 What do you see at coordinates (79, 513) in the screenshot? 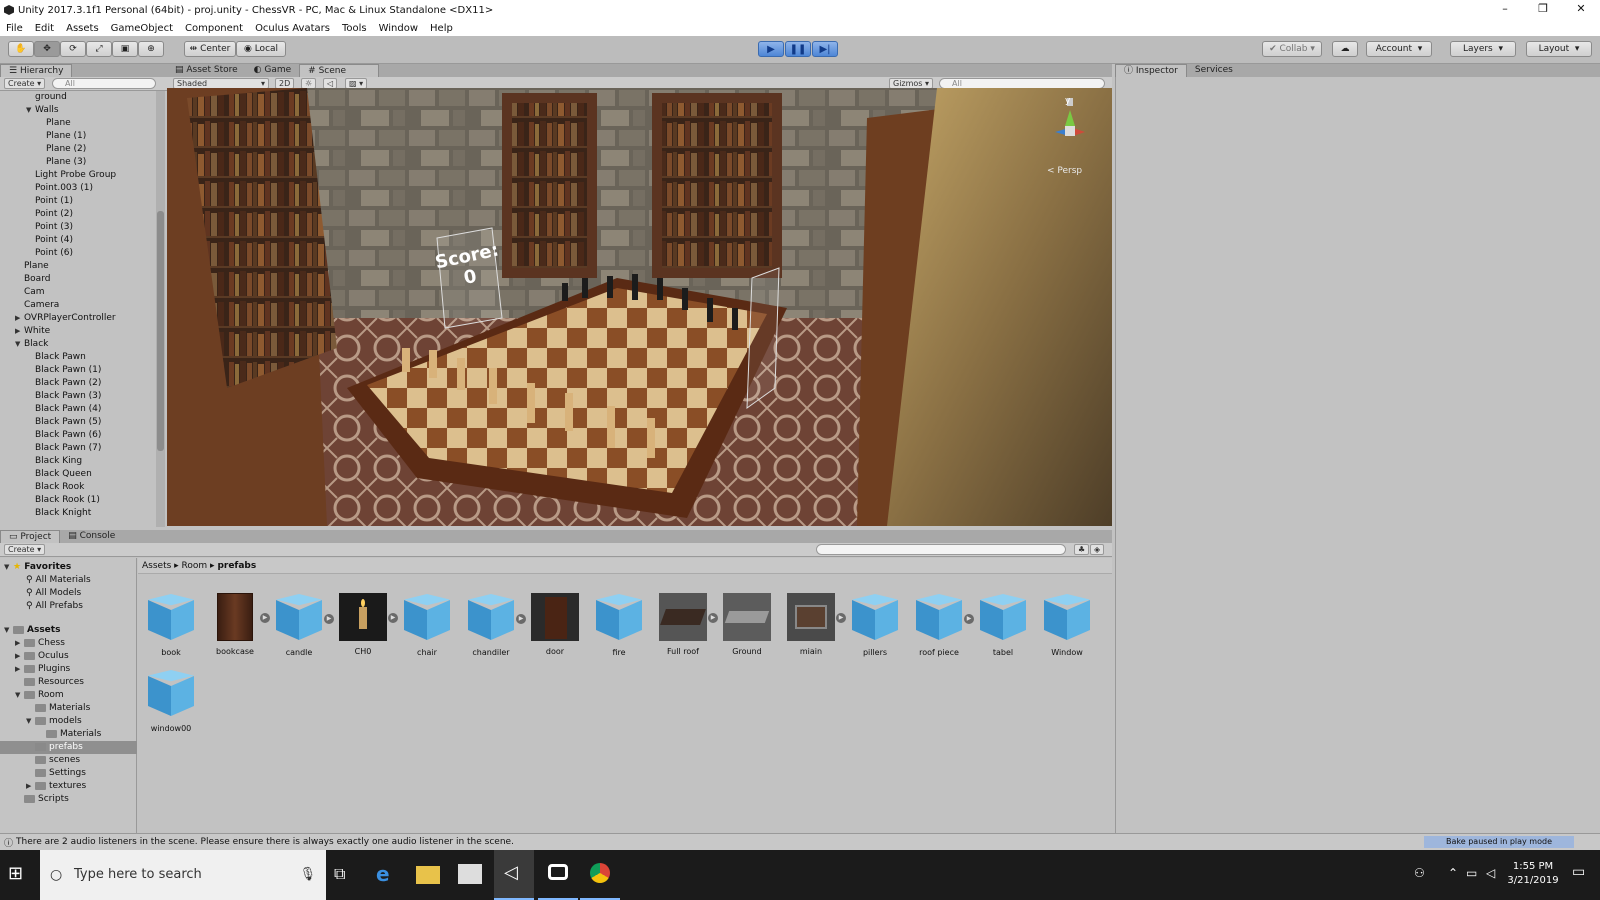
I see `hierarchy-item: Black Knight` at bounding box center [79, 513].